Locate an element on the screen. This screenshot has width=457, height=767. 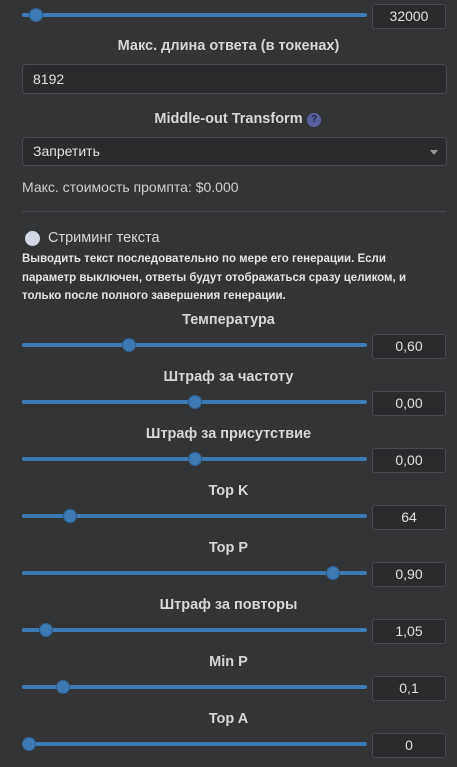
param-value: 1,05 is located at coordinates (409, 631).